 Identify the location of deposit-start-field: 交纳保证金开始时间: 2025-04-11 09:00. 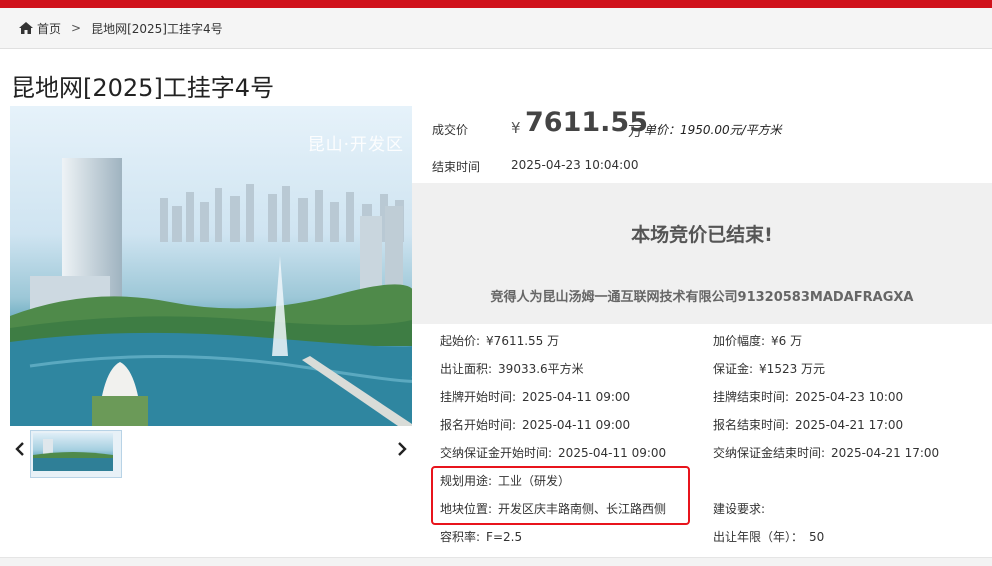
(553, 452).